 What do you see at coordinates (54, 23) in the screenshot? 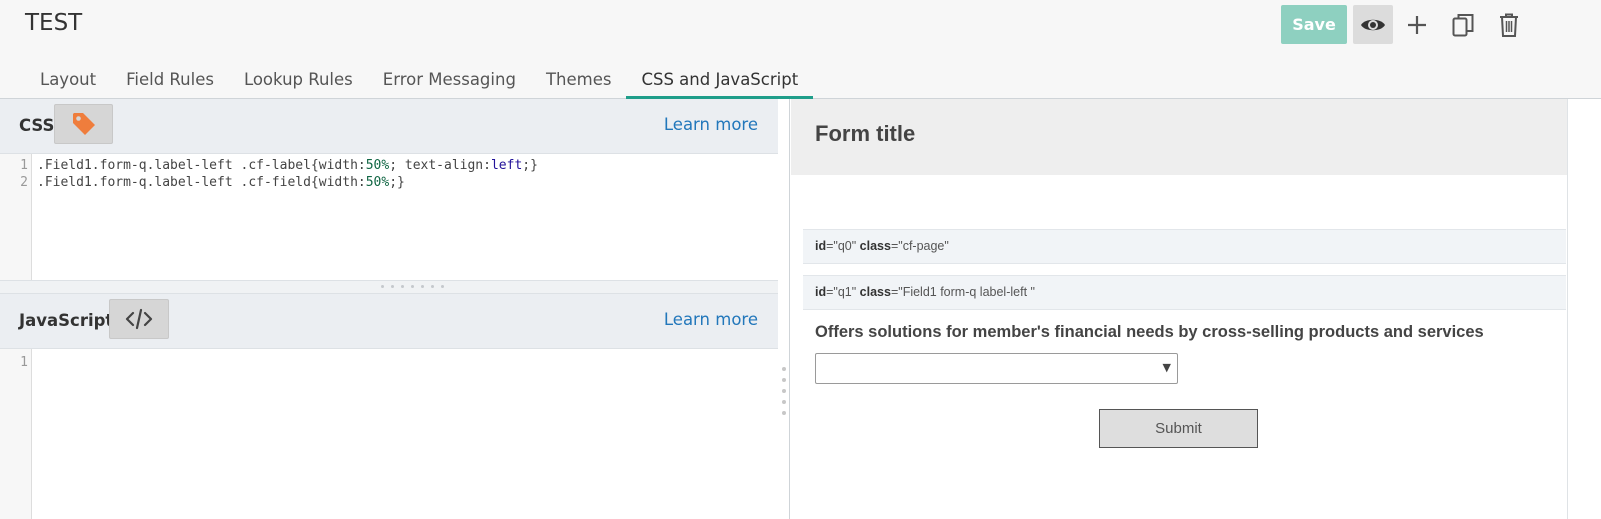
I see `app-title: TEST` at bounding box center [54, 23].